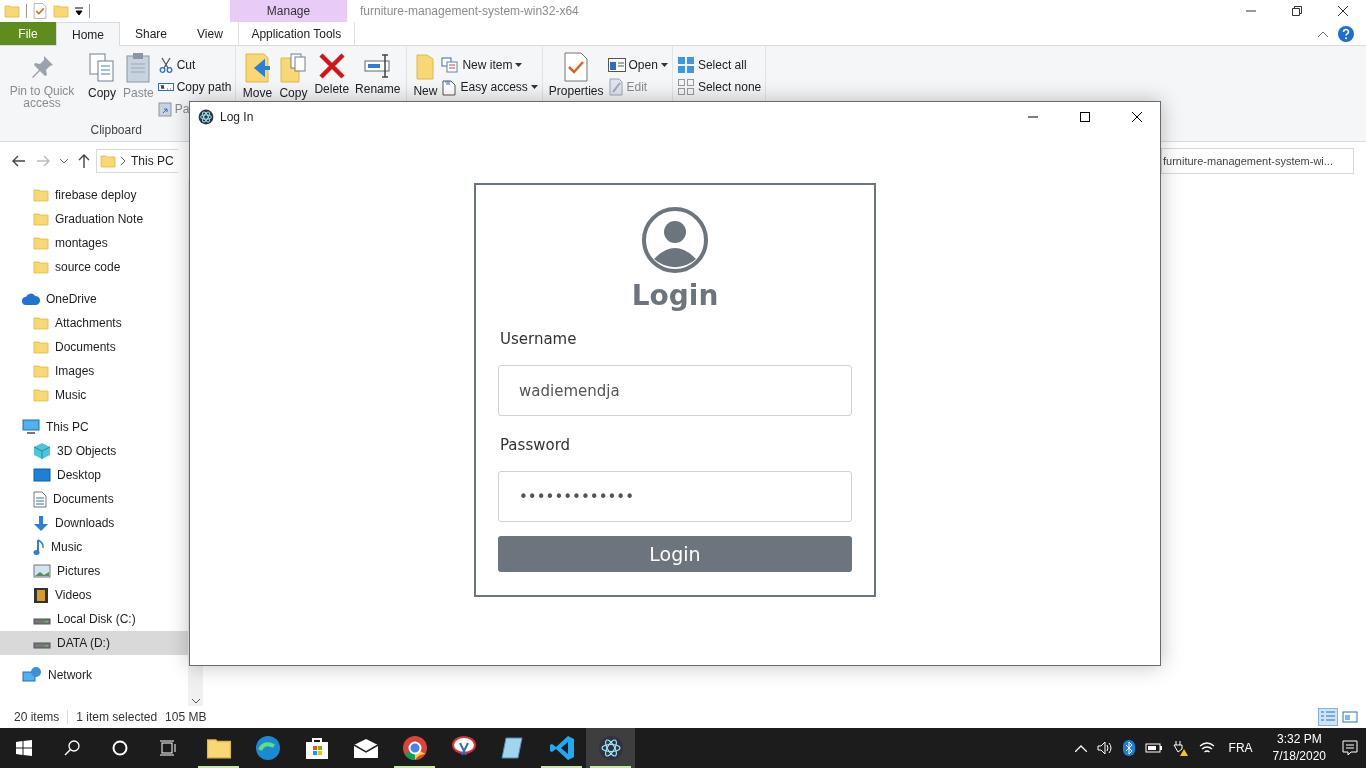  Describe the element at coordinates (610, 748) in the screenshot. I see `taskbar-button` at that location.